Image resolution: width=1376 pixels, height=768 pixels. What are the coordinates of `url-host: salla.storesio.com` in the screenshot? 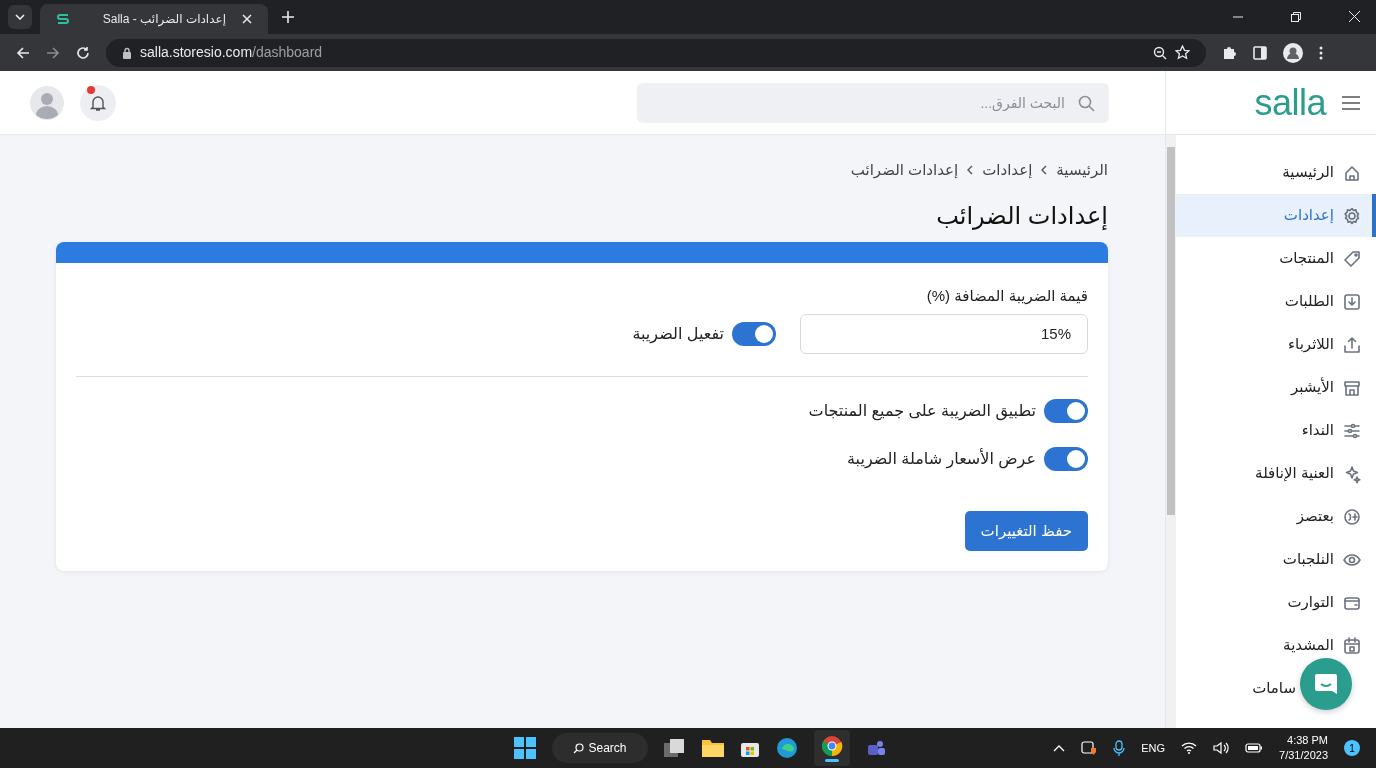 It's located at (196, 52).